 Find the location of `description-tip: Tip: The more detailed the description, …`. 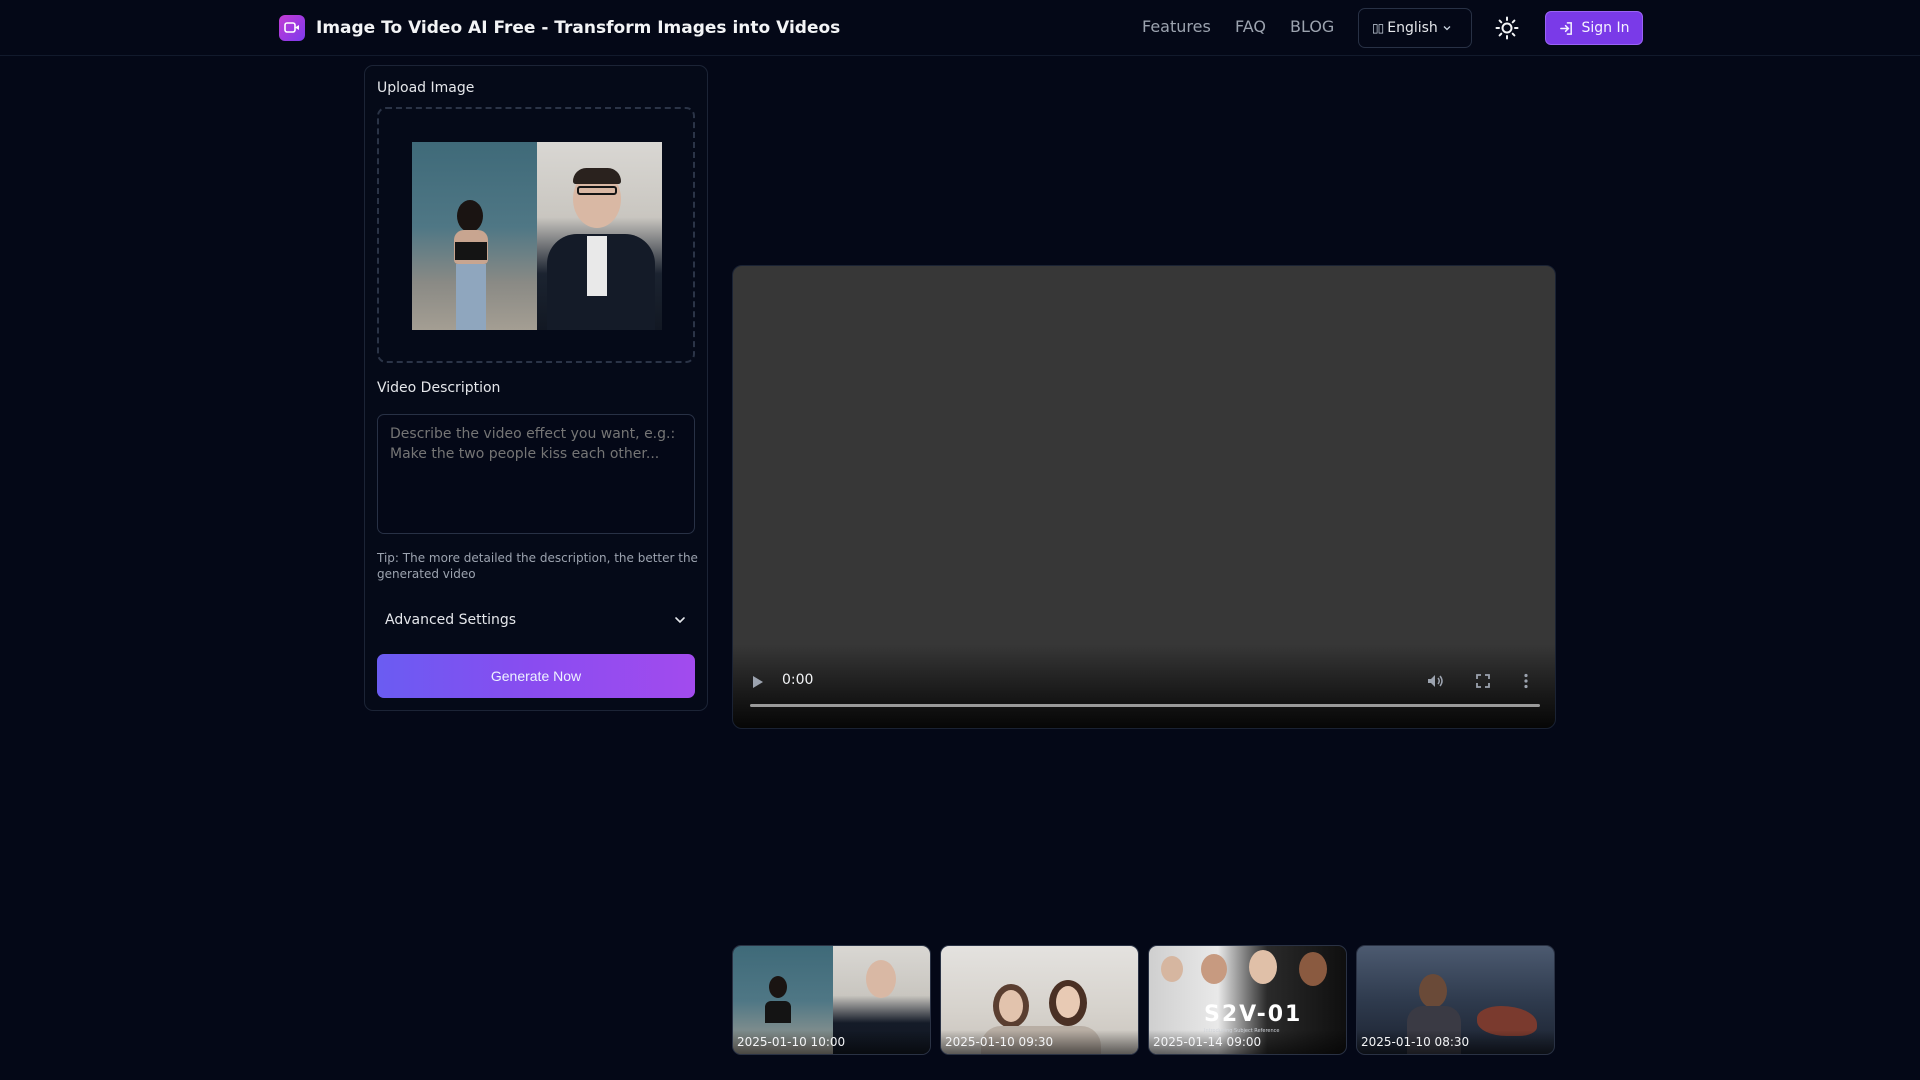

description-tip: Tip: The more detailed the description, … is located at coordinates (537, 566).